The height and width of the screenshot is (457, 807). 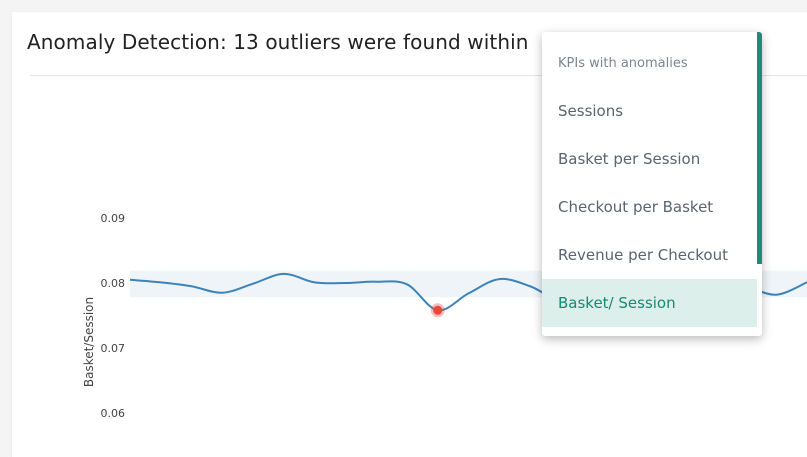 What do you see at coordinates (649, 207) in the screenshot?
I see `dropdown-item-checkout-per-basket: Checkout per Basket` at bounding box center [649, 207].